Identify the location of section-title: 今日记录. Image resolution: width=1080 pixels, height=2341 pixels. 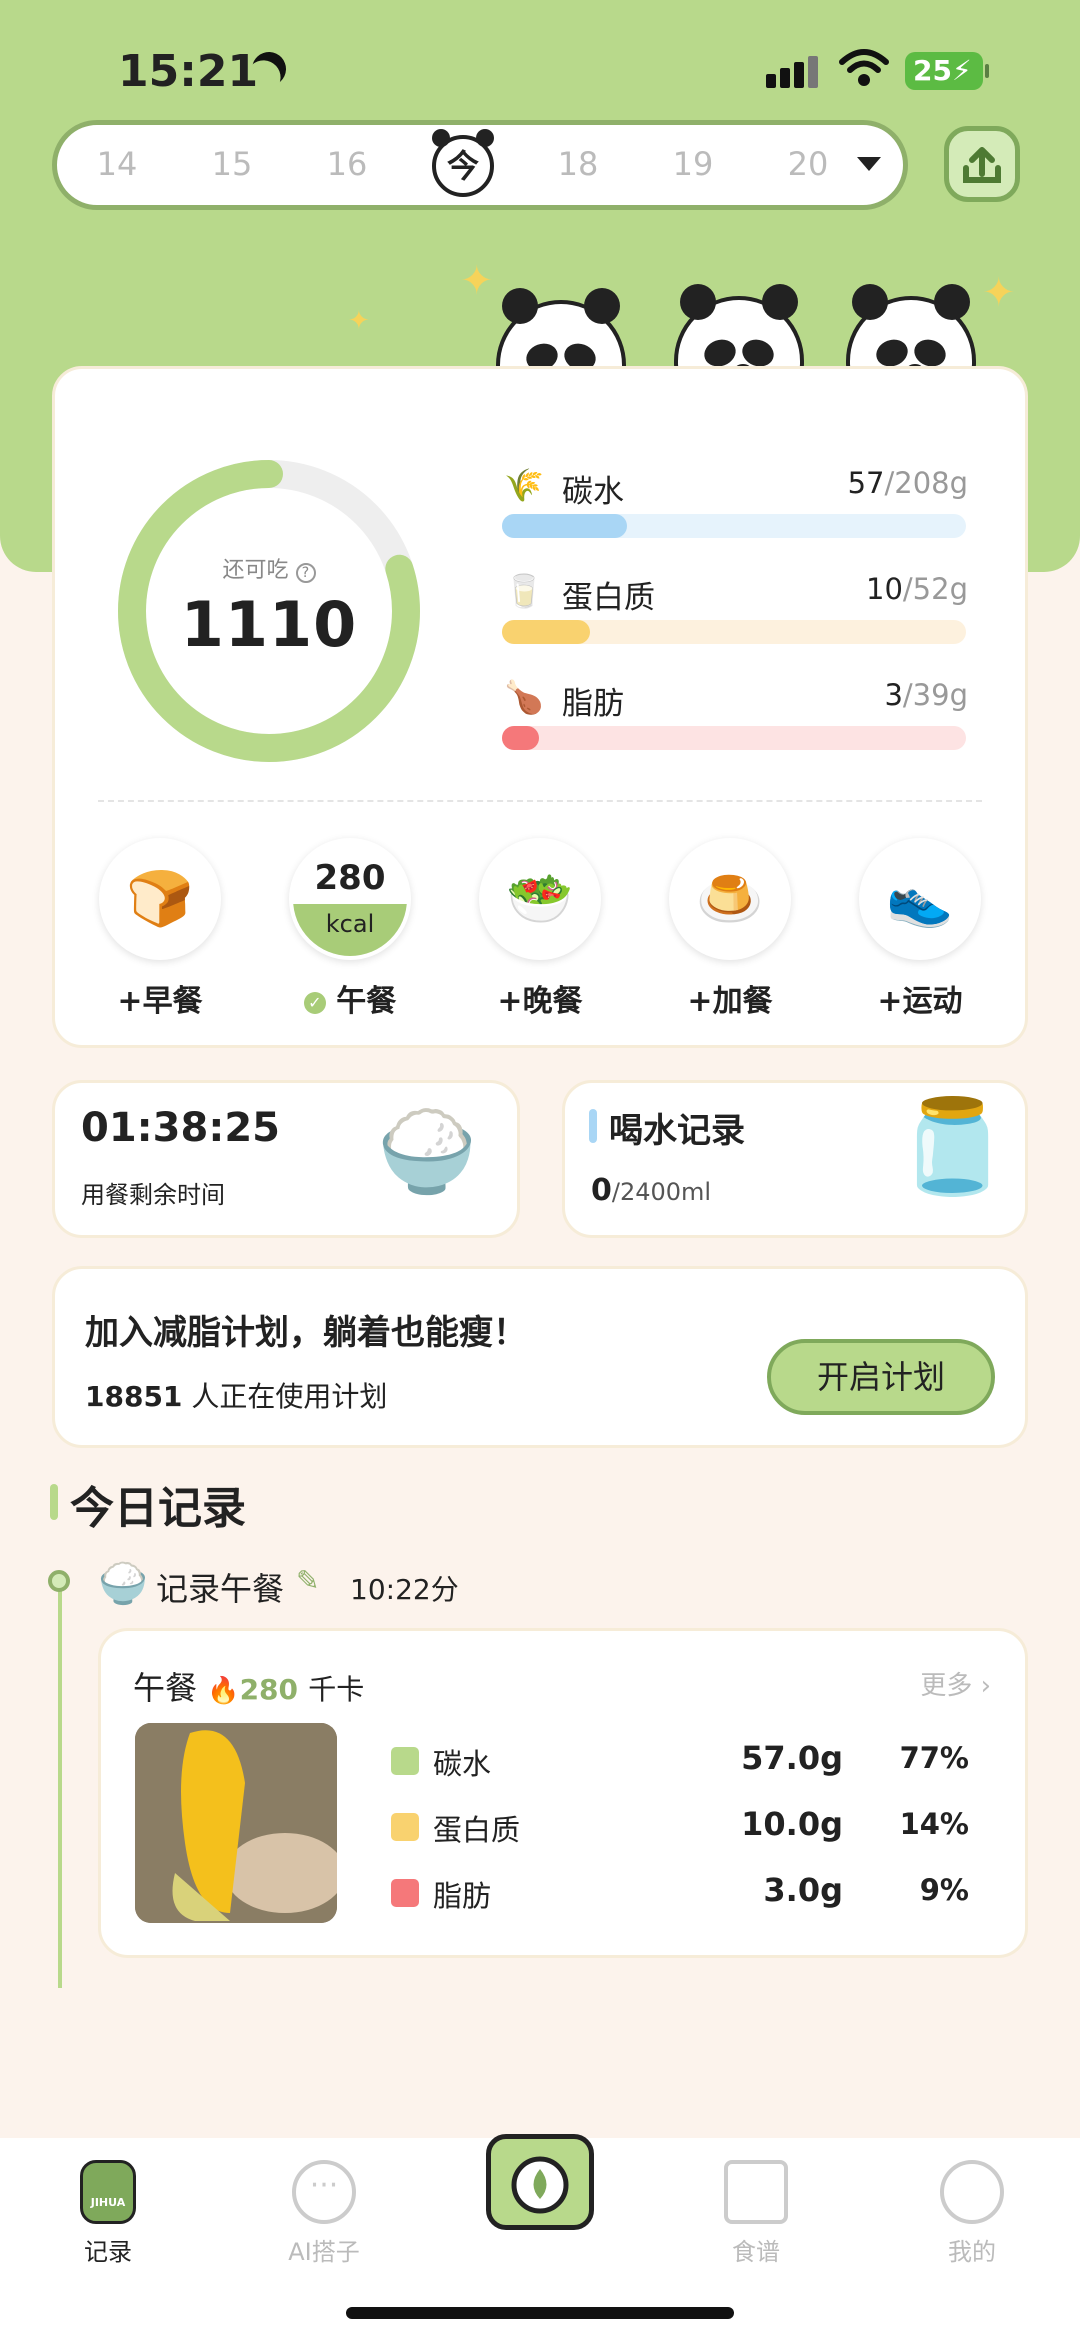
(158, 1508).